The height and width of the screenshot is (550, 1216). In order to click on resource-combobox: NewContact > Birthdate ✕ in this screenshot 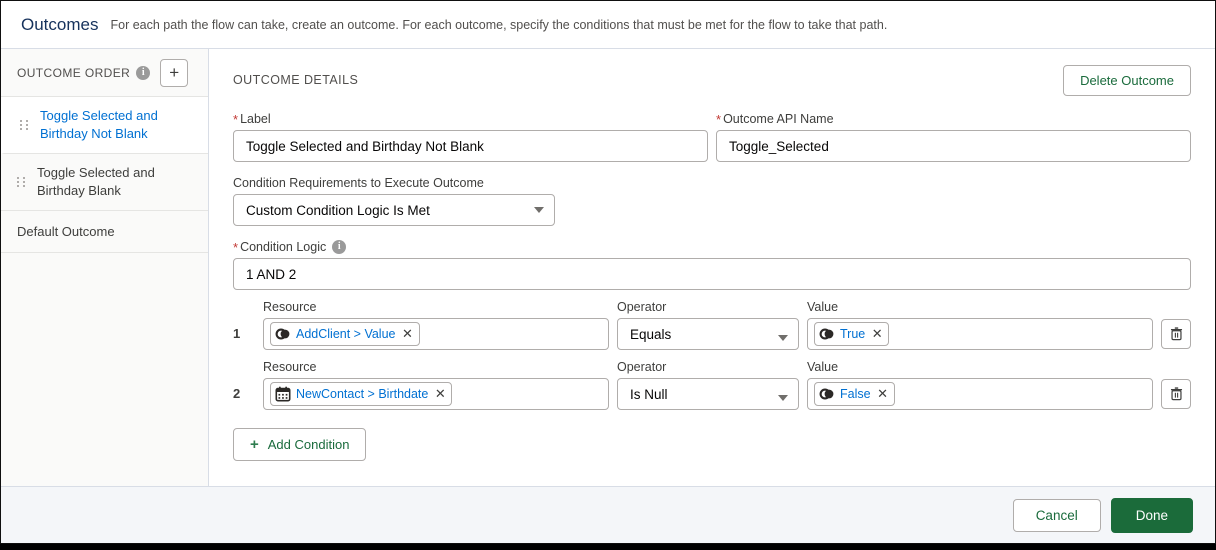, I will do `click(436, 394)`.